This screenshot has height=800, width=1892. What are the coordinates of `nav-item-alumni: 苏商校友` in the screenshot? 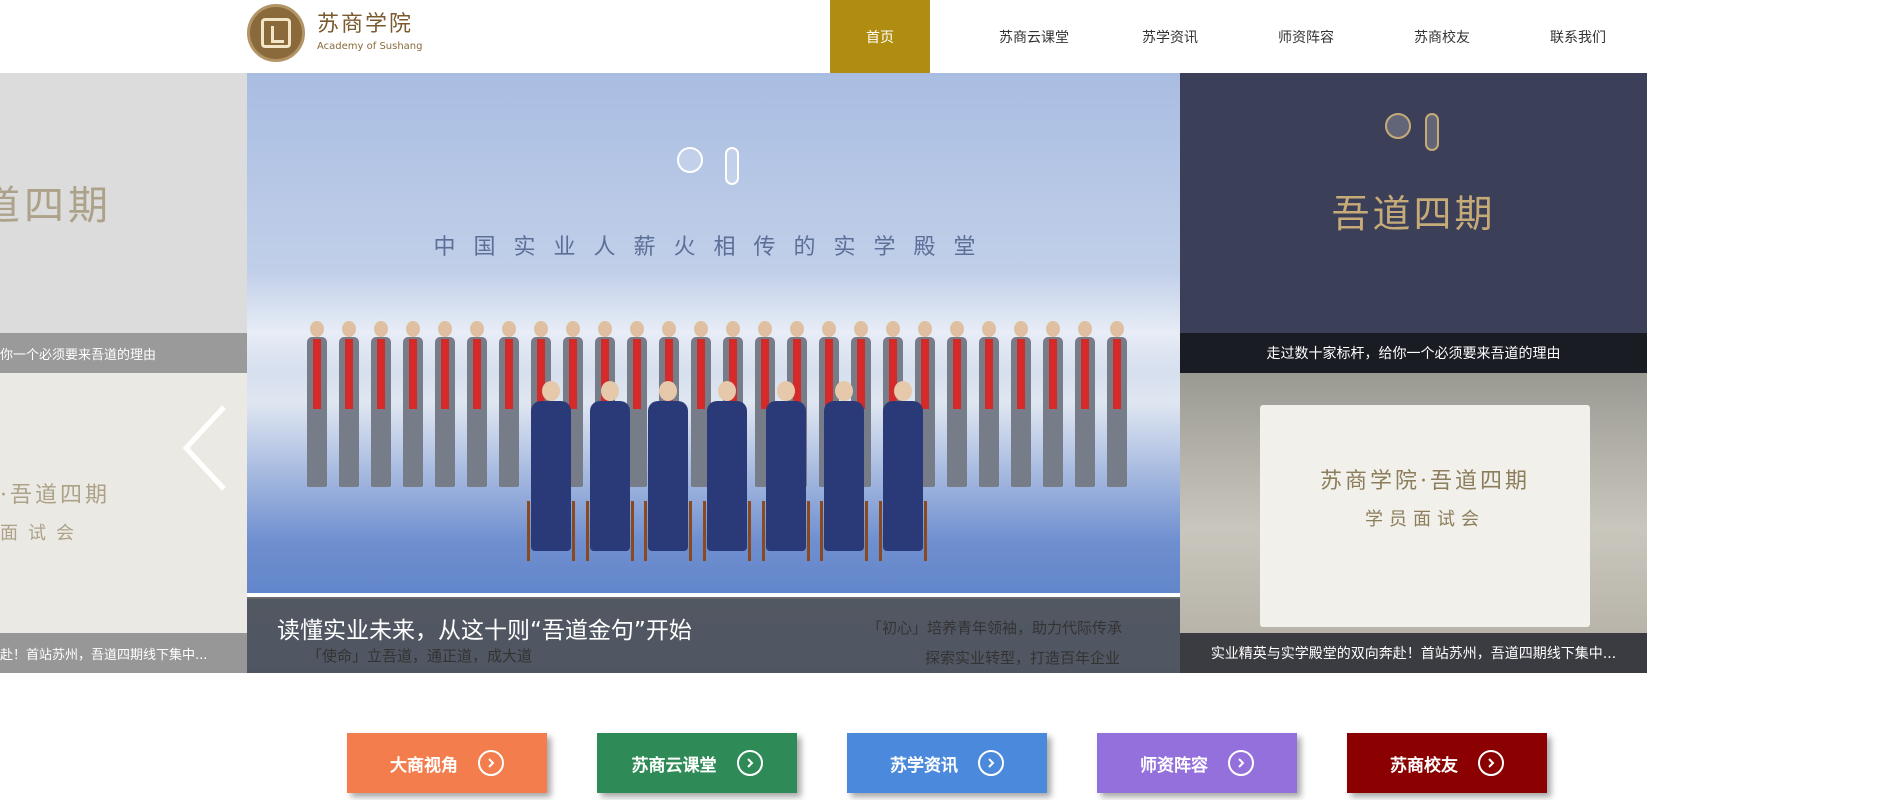 It's located at (1442, 36).